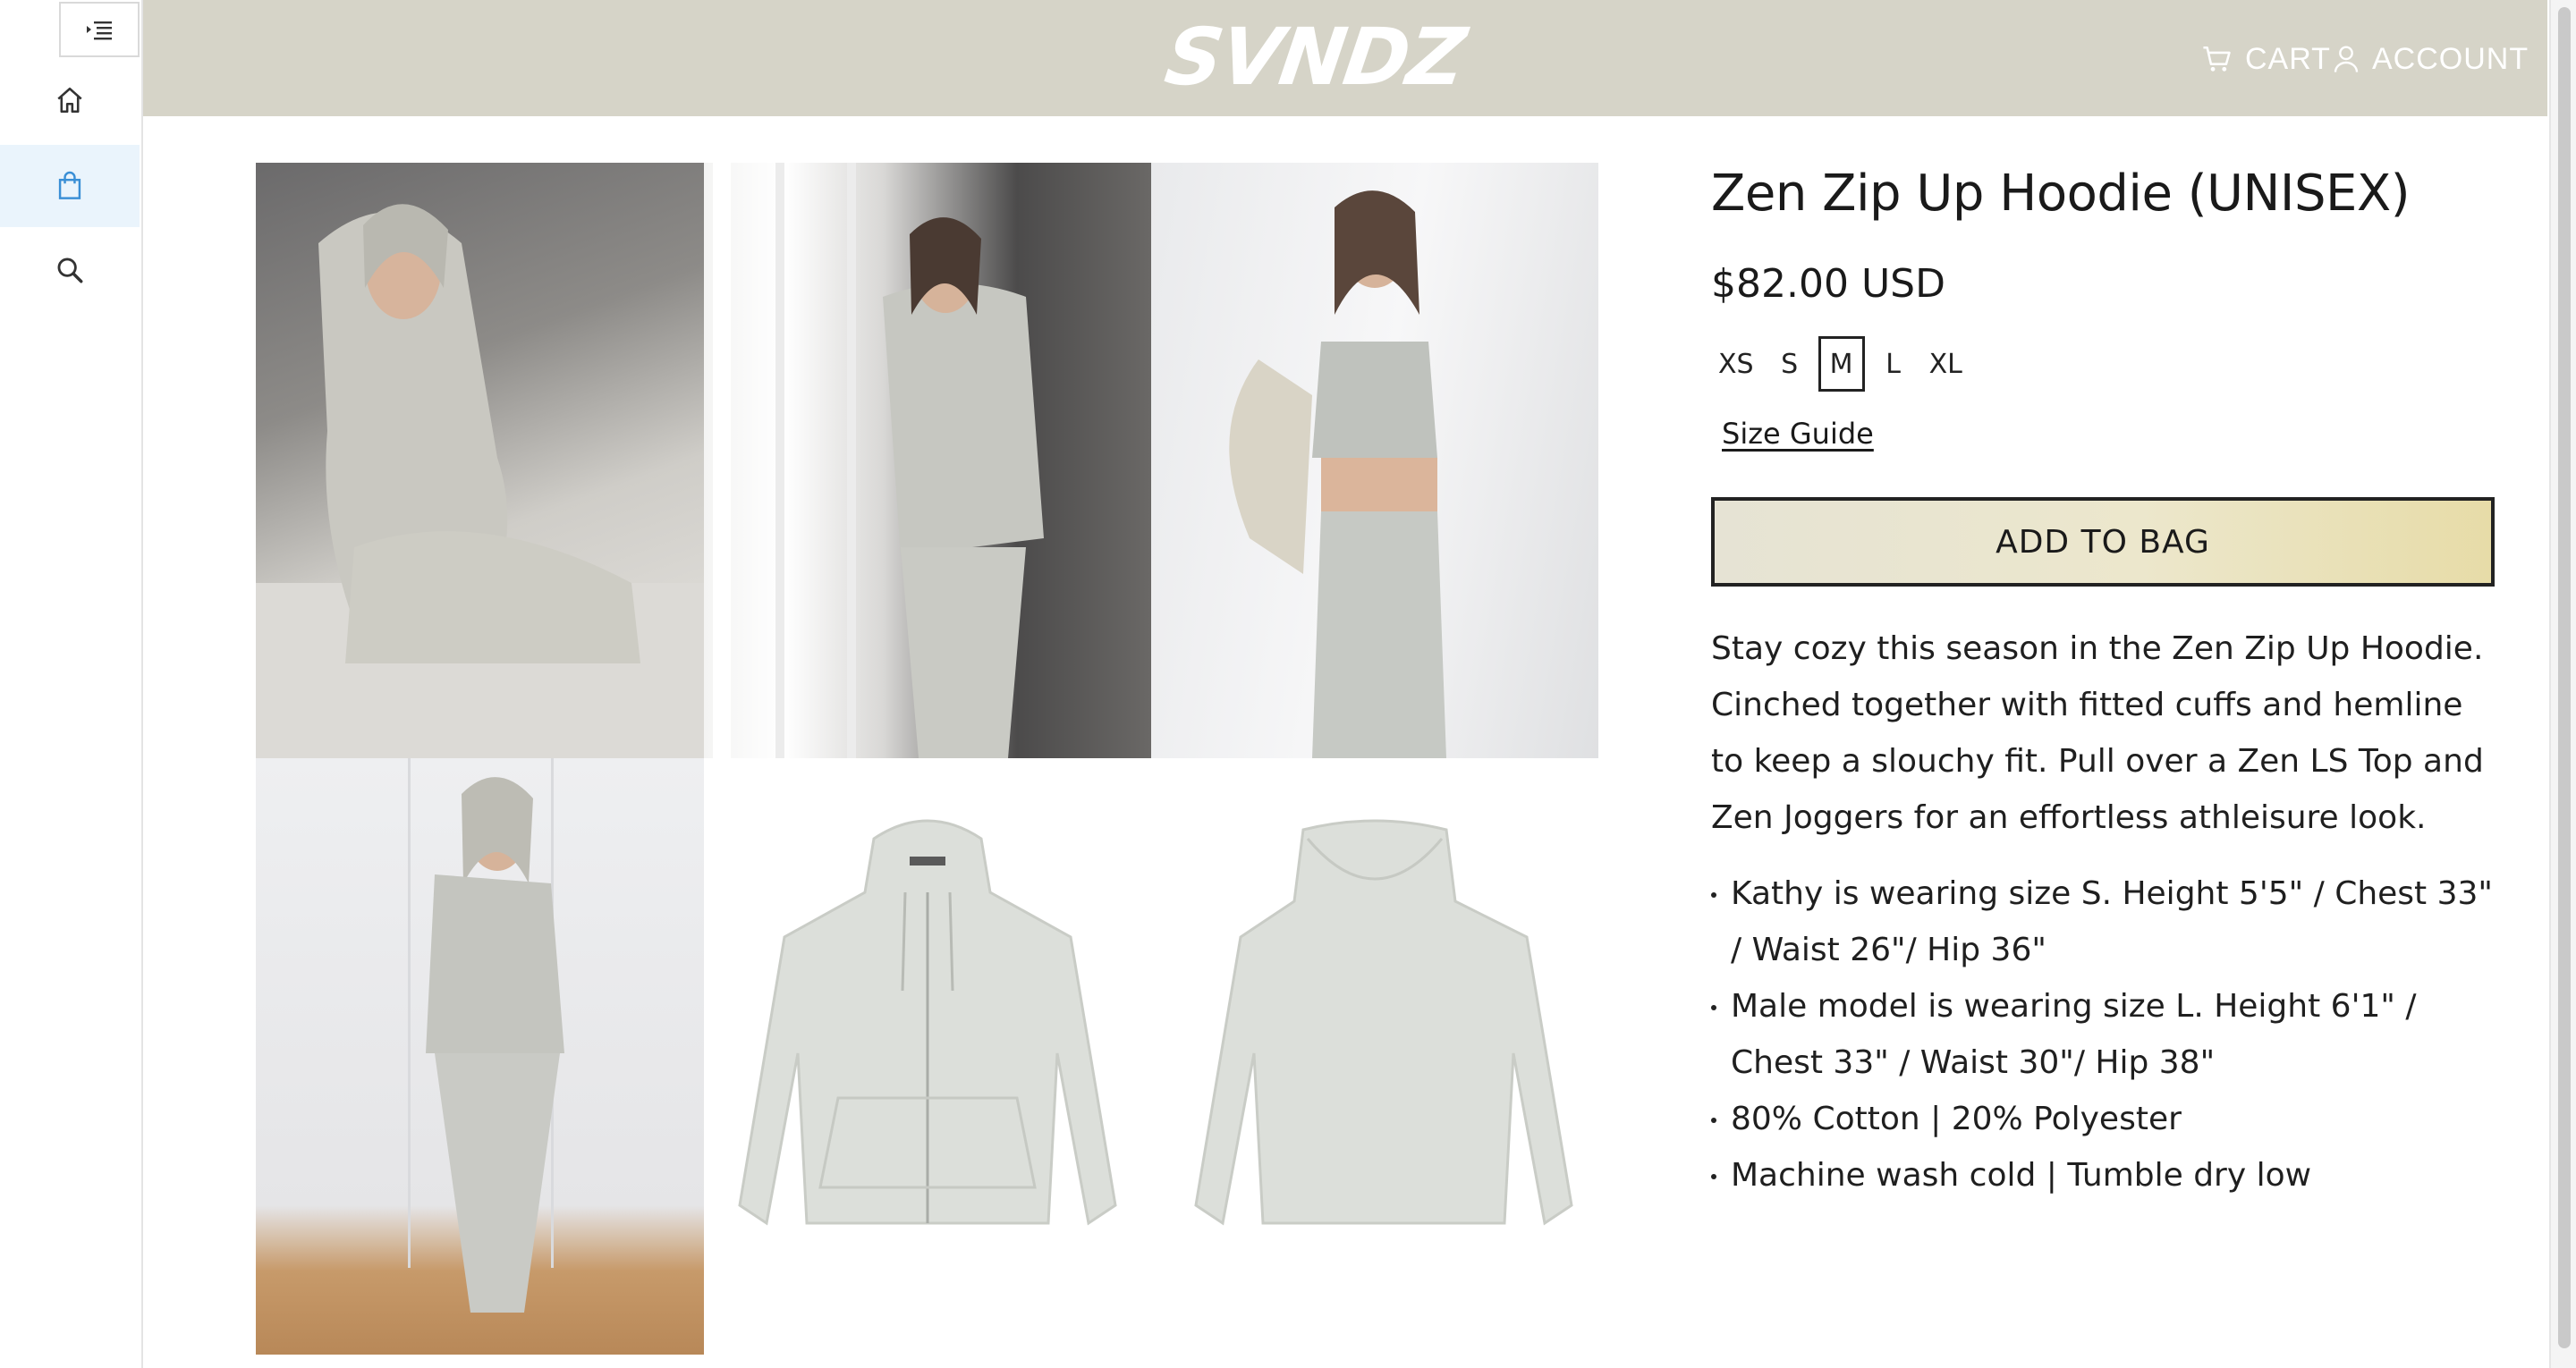  Describe the element at coordinates (927, 1056) in the screenshot. I see `hoodie-front-photo` at that location.